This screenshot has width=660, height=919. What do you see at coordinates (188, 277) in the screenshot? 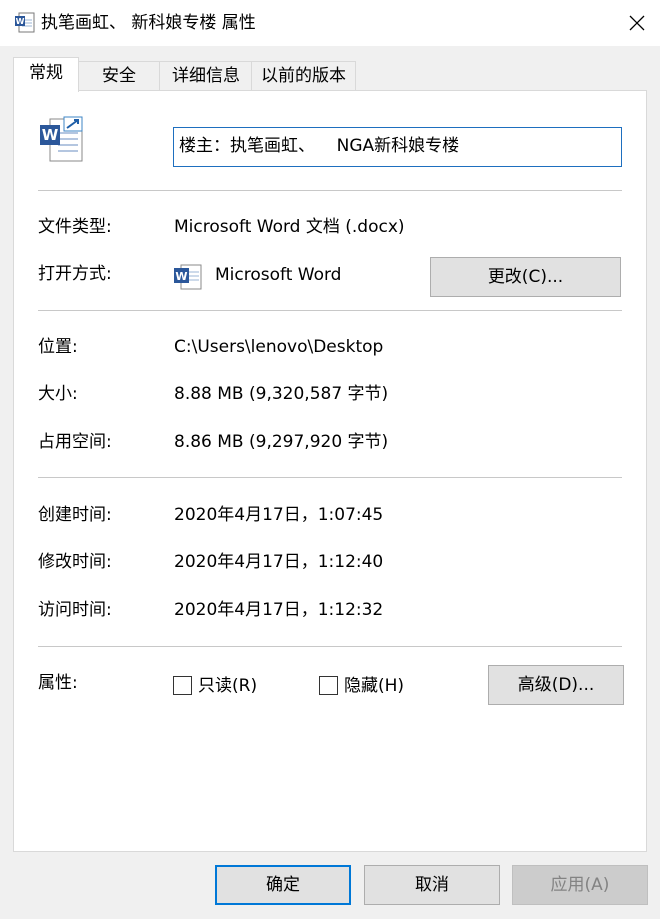
I see `word-app-icon: W` at bounding box center [188, 277].